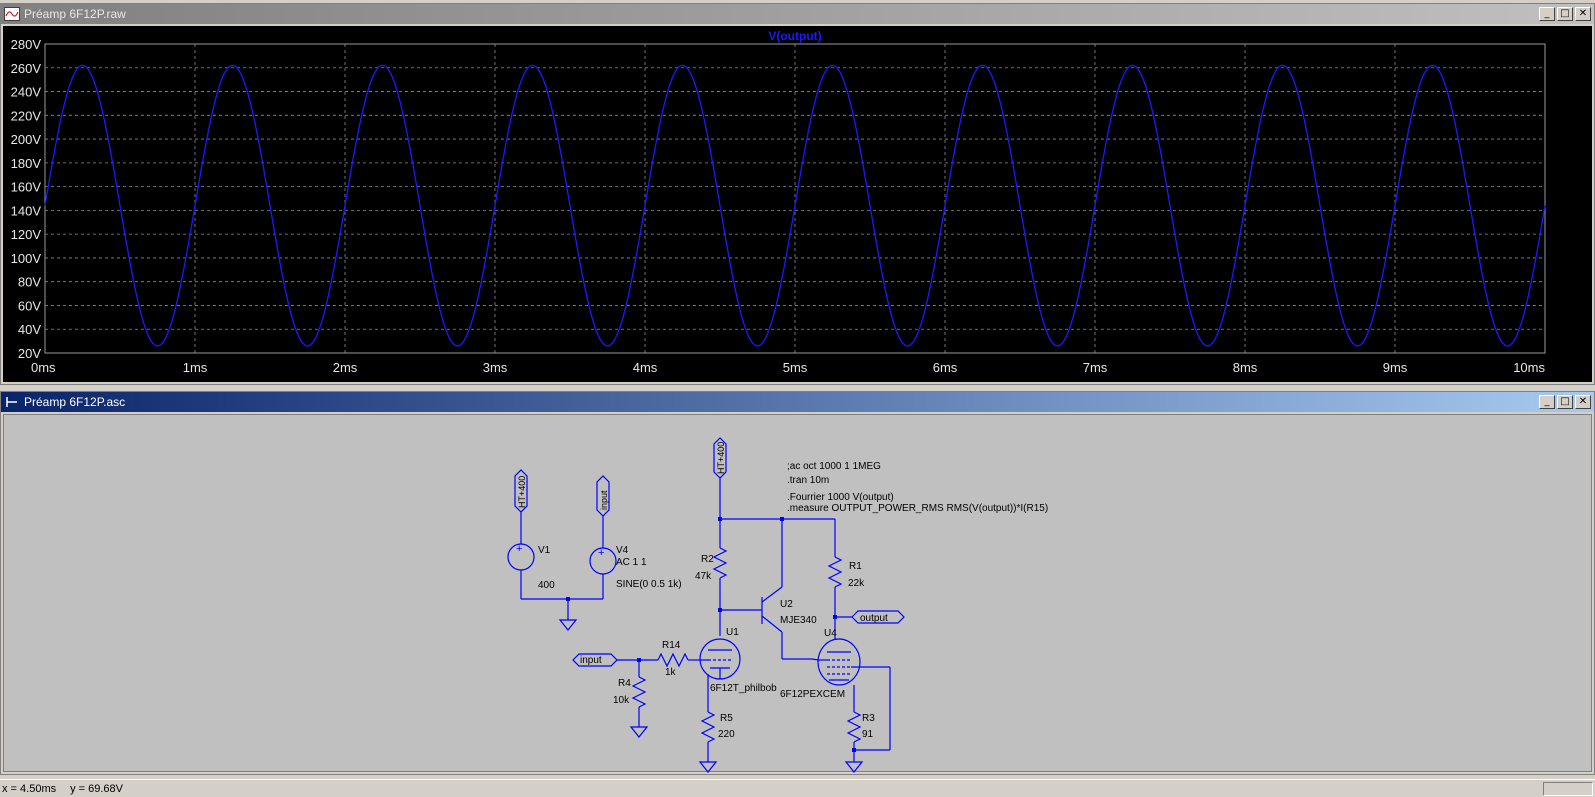 Image resolution: width=1595 pixels, height=797 pixels. I want to click on status-bar: x = 4.50ms y = 69.68V, so click(797, 788).